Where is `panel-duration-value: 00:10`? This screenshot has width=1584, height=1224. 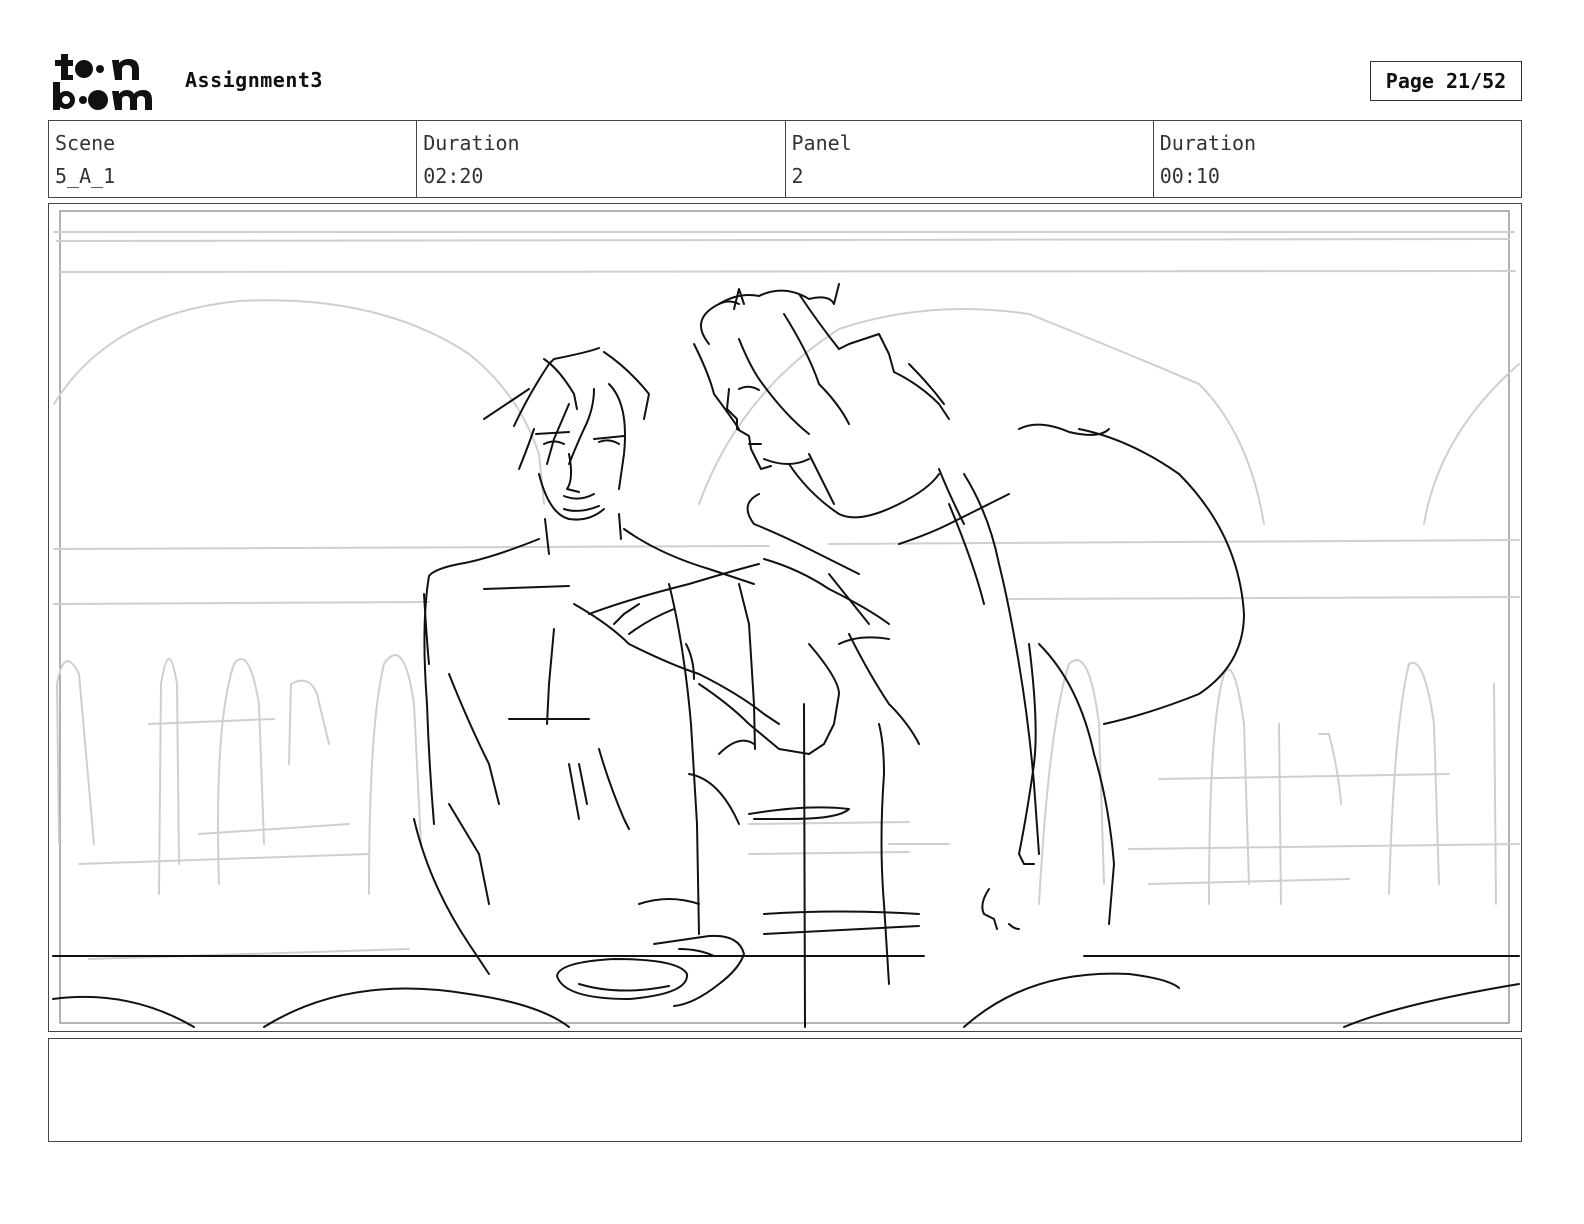
panel-duration-value: 00:10 is located at coordinates (1189, 176).